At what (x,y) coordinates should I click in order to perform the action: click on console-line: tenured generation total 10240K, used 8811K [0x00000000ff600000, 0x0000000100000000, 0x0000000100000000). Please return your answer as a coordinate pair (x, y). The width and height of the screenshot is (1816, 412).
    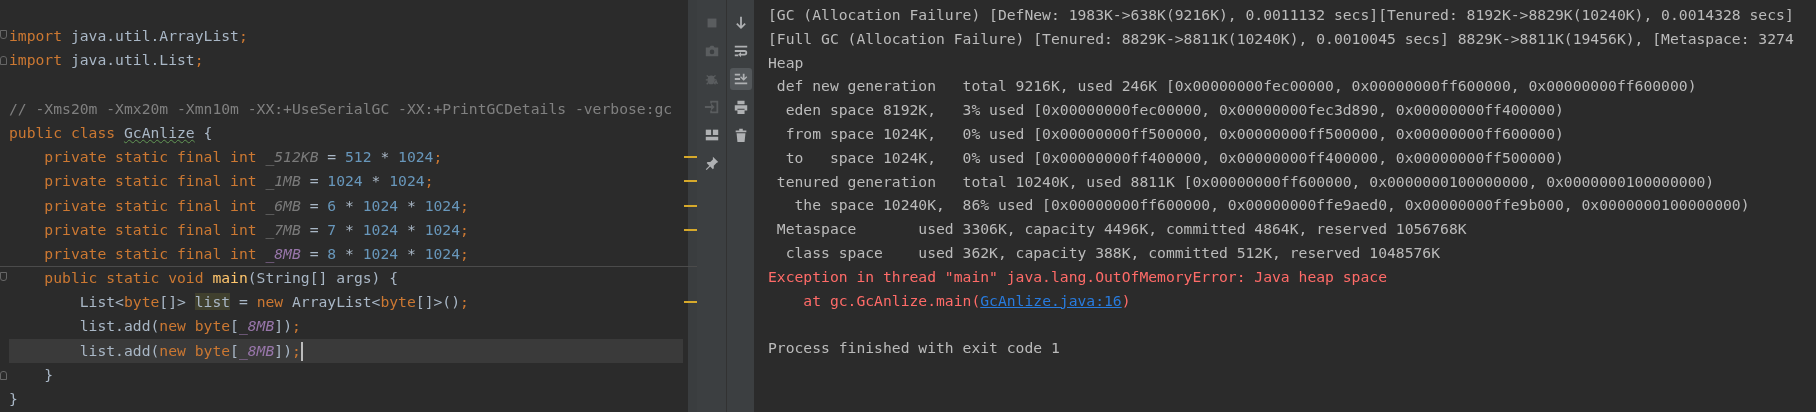
    Looking at the image, I should click on (1245, 181).